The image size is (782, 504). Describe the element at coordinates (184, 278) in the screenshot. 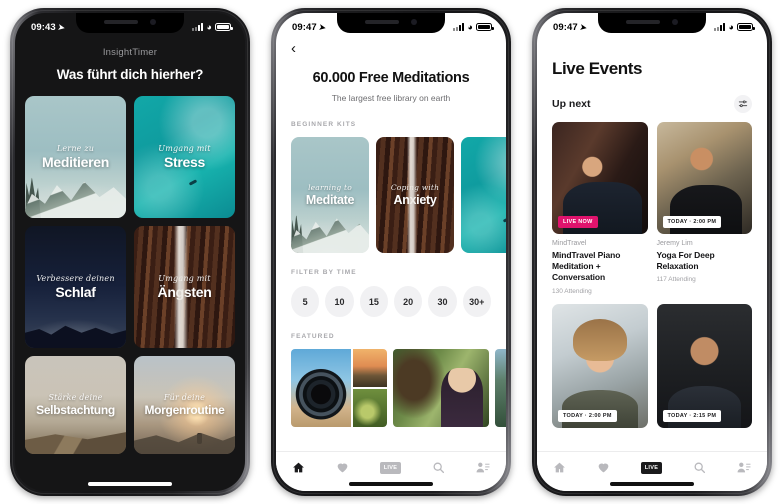

I see `card-subtitle: Umgang mit` at that location.